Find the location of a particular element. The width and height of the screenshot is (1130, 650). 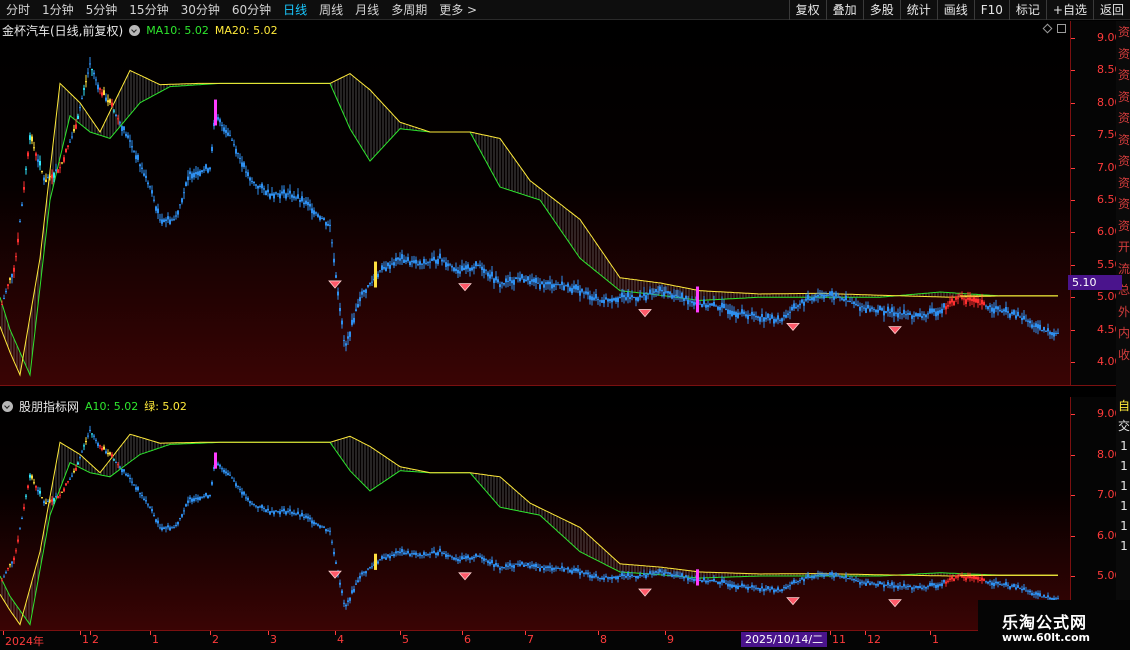

tool-button-2: 多股 is located at coordinates (881, 10).